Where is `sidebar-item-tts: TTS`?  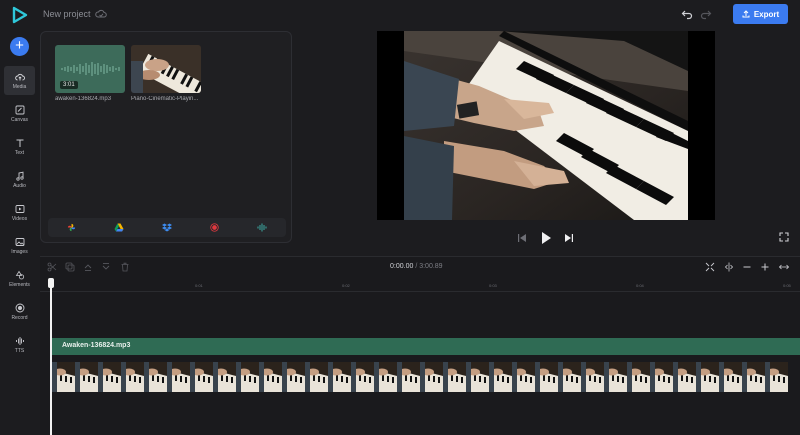 sidebar-item-tts: TTS is located at coordinates (19, 344).